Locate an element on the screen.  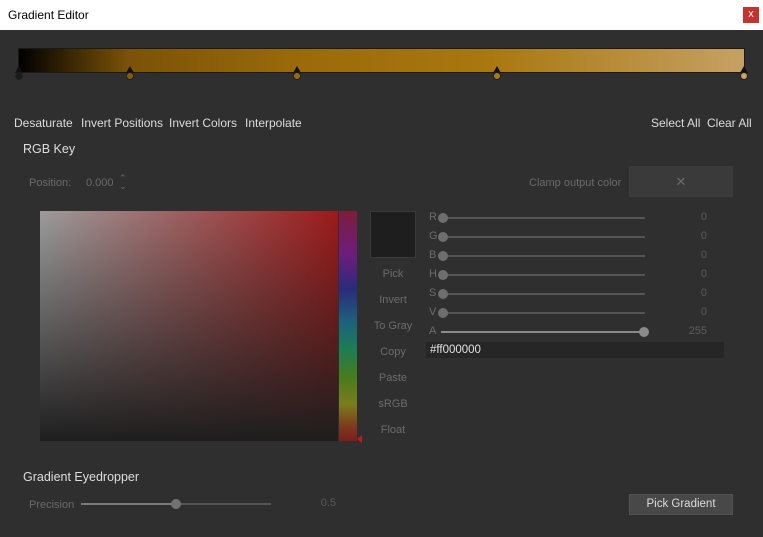
clear-all-button: Clear All is located at coordinates (729, 123).